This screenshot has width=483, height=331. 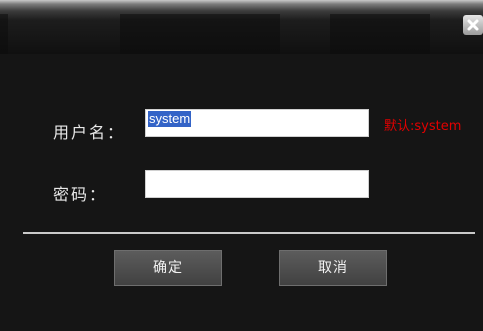 I want to click on username-value: system, so click(x=170, y=119).